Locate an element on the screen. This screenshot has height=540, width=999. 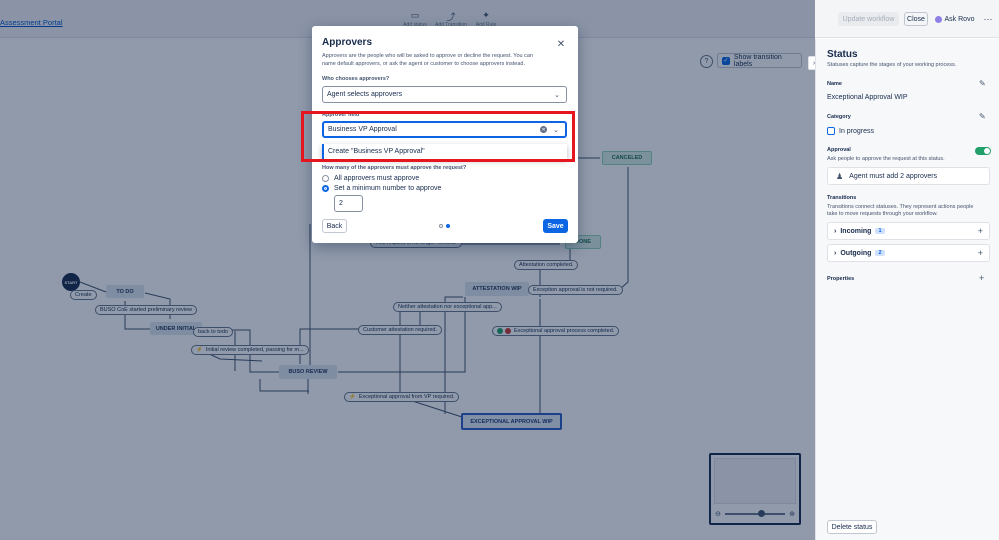
ask-rovo-button: Ask Rovo is located at coordinates (954, 19).